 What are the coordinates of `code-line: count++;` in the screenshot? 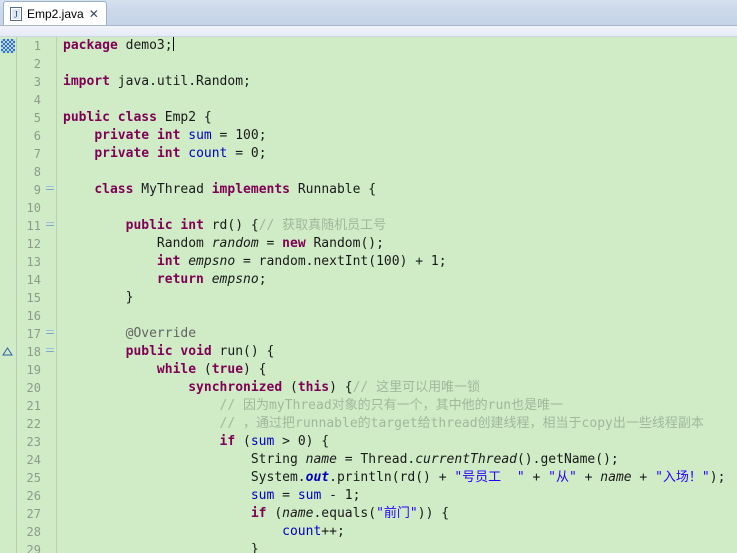 It's located at (400, 532).